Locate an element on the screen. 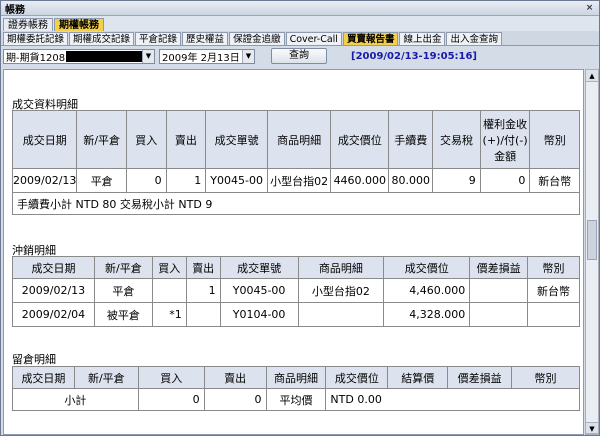  cell-price: 4,328.000 is located at coordinates (427, 314).